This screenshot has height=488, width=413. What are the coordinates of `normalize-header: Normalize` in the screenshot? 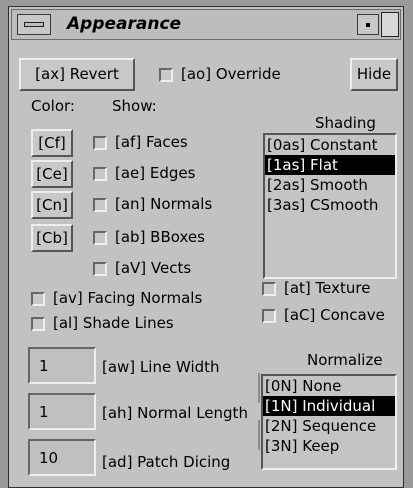 It's located at (345, 360).